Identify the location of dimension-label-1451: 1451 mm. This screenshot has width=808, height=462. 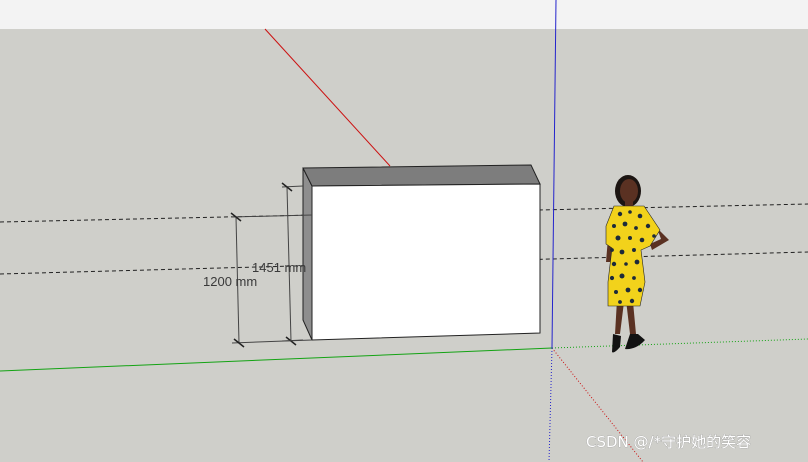
(279, 267).